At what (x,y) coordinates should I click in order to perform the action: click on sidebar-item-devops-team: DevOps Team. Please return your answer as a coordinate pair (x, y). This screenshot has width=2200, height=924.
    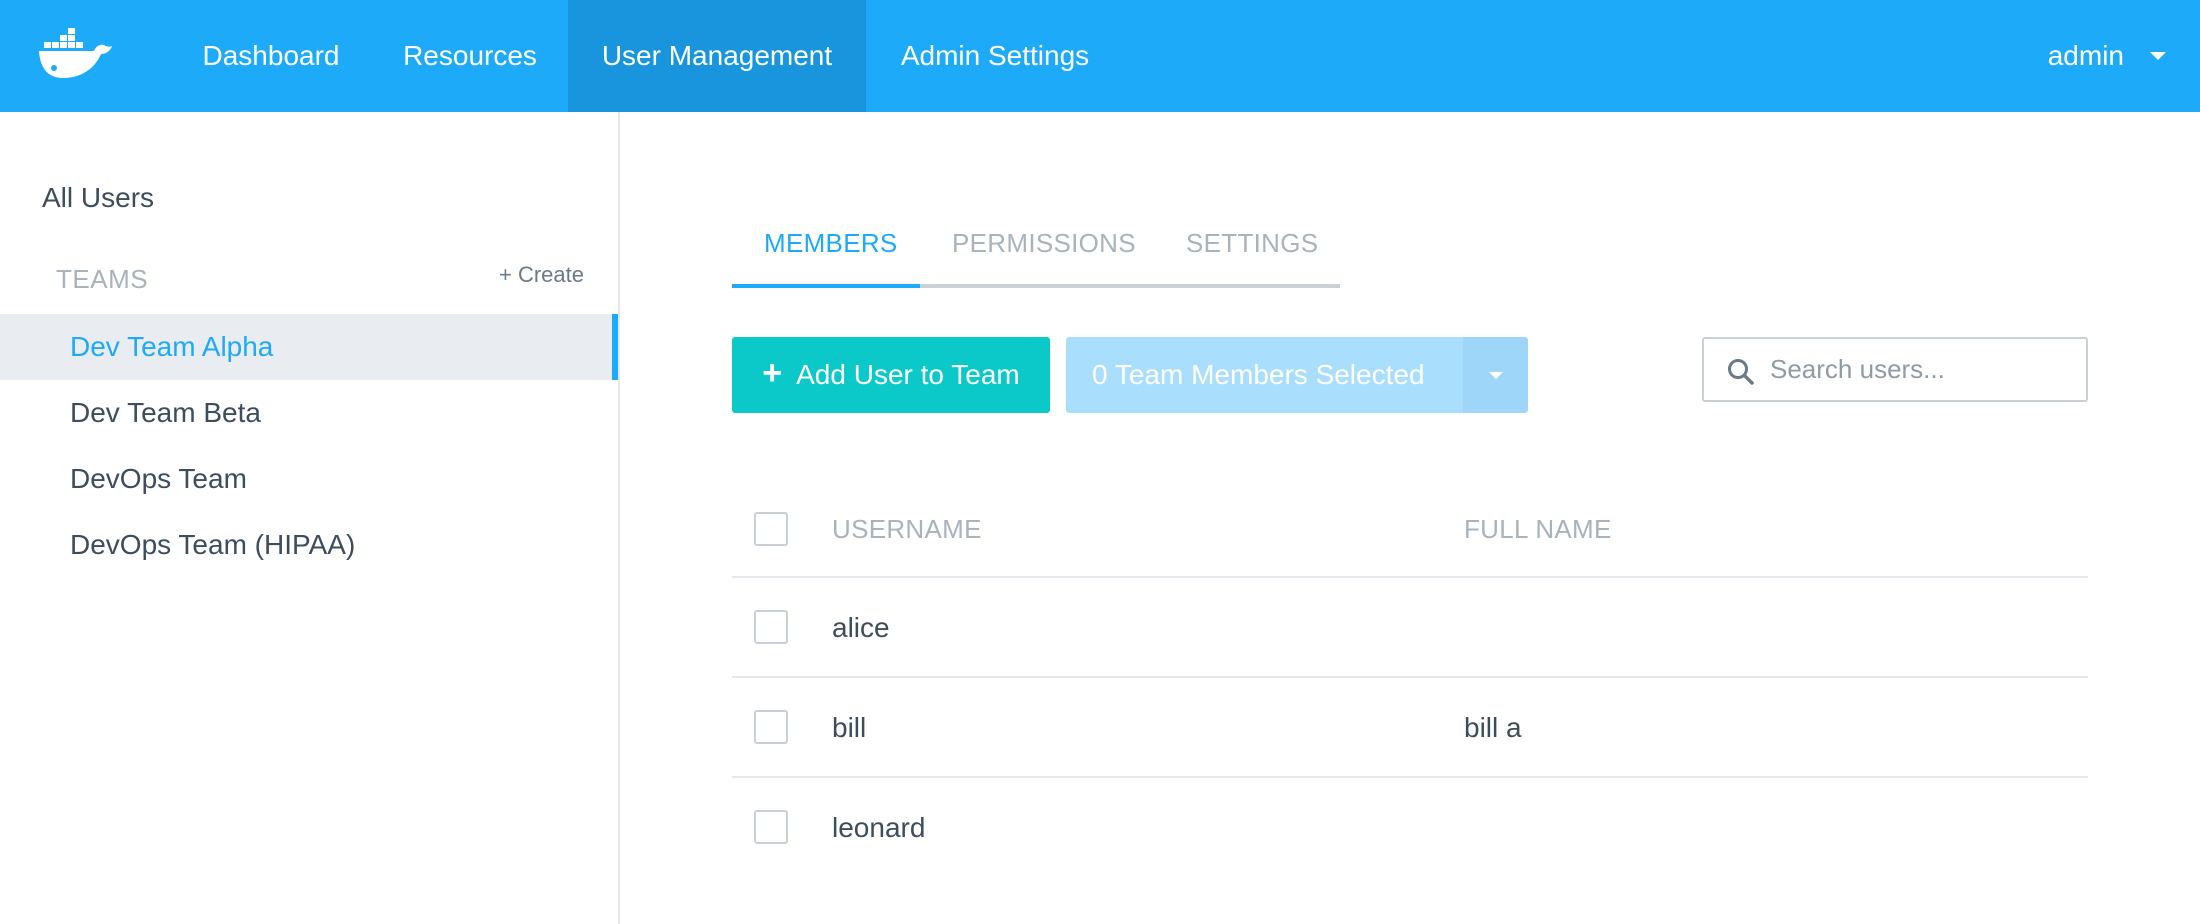
    Looking at the image, I should click on (309, 479).